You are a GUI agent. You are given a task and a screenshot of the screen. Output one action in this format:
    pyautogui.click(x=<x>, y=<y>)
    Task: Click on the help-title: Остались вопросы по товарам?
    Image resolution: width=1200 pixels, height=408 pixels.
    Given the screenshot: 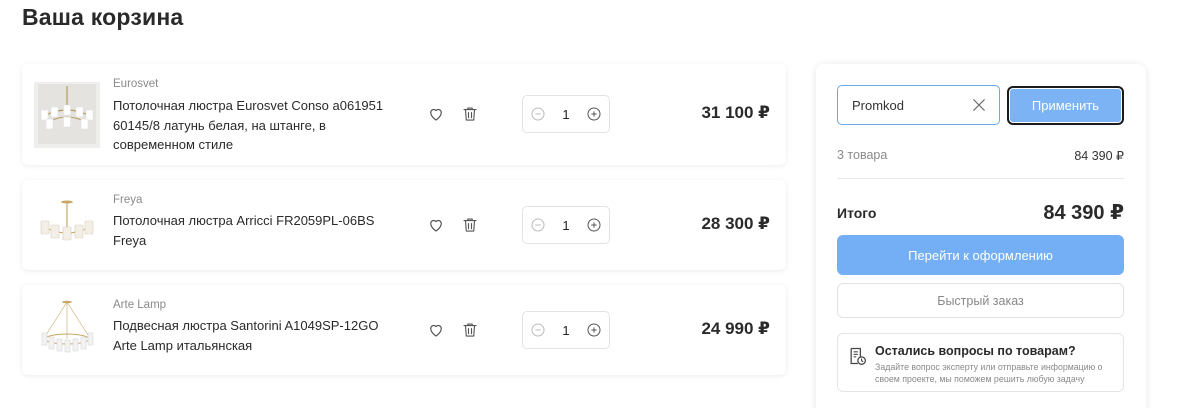 What is the action you would take?
    pyautogui.click(x=975, y=351)
    